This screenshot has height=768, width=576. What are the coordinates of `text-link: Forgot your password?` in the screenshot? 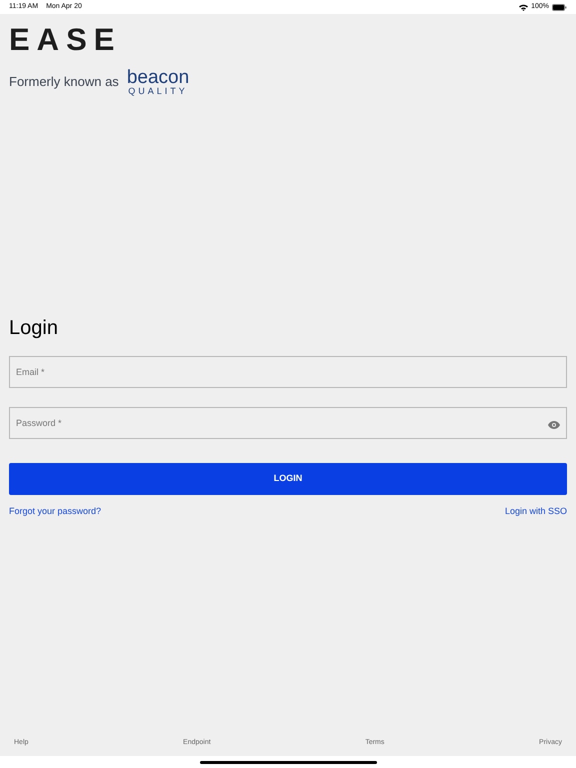 It's located at (55, 511).